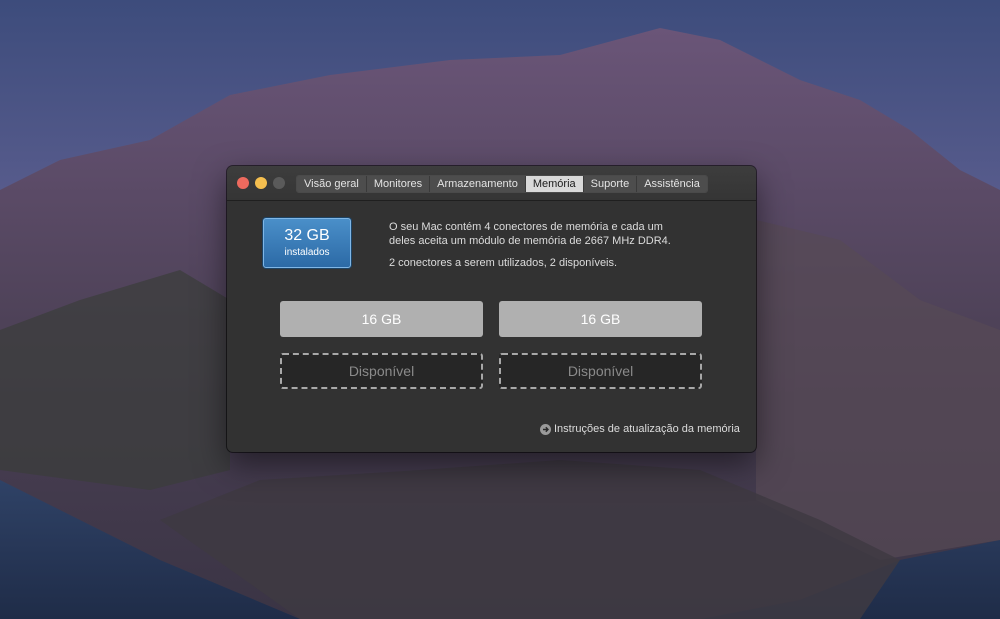 The width and height of the screenshot is (1000, 619). I want to click on memory-upgrade-instructions-link: Instruções de atualização da memória, so click(640, 429).